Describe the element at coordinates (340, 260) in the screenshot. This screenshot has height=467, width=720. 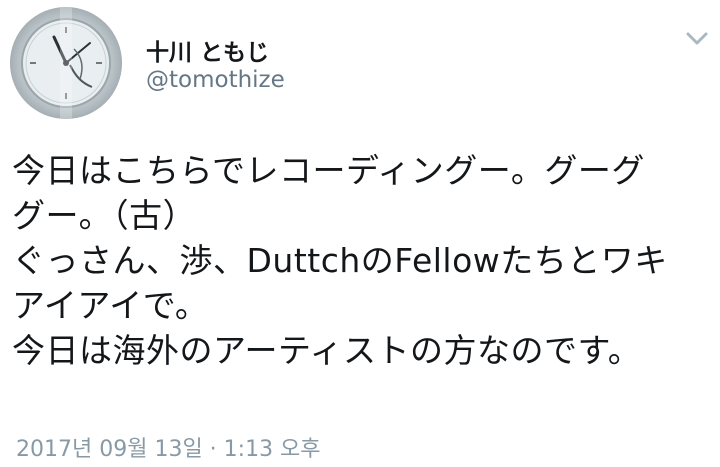
I see `tweet-text-line: ぐっさん、渉、DuttchのFellowたちとワキ` at that location.